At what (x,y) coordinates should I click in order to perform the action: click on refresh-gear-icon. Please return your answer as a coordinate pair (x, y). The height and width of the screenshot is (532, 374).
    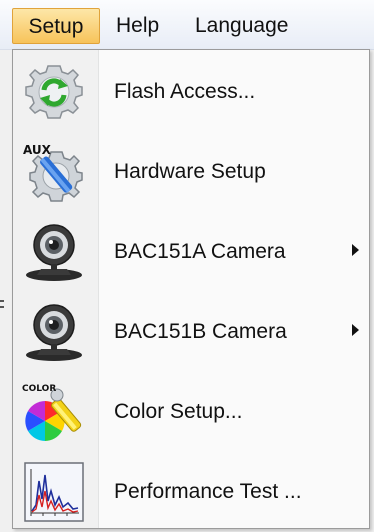
    Looking at the image, I should click on (54, 92).